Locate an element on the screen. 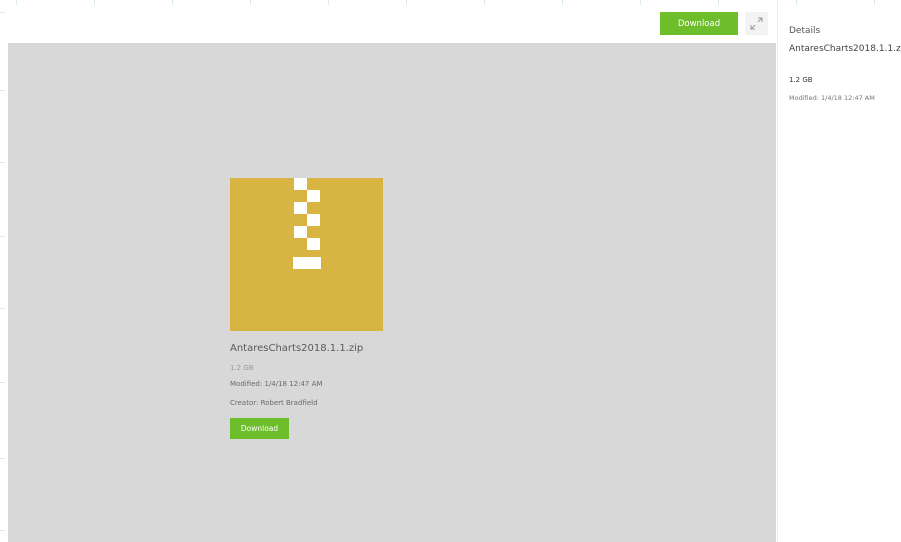 The image size is (901, 542). file-modified-date: Modified: 1/4/18 12:47 AM is located at coordinates (276, 384).